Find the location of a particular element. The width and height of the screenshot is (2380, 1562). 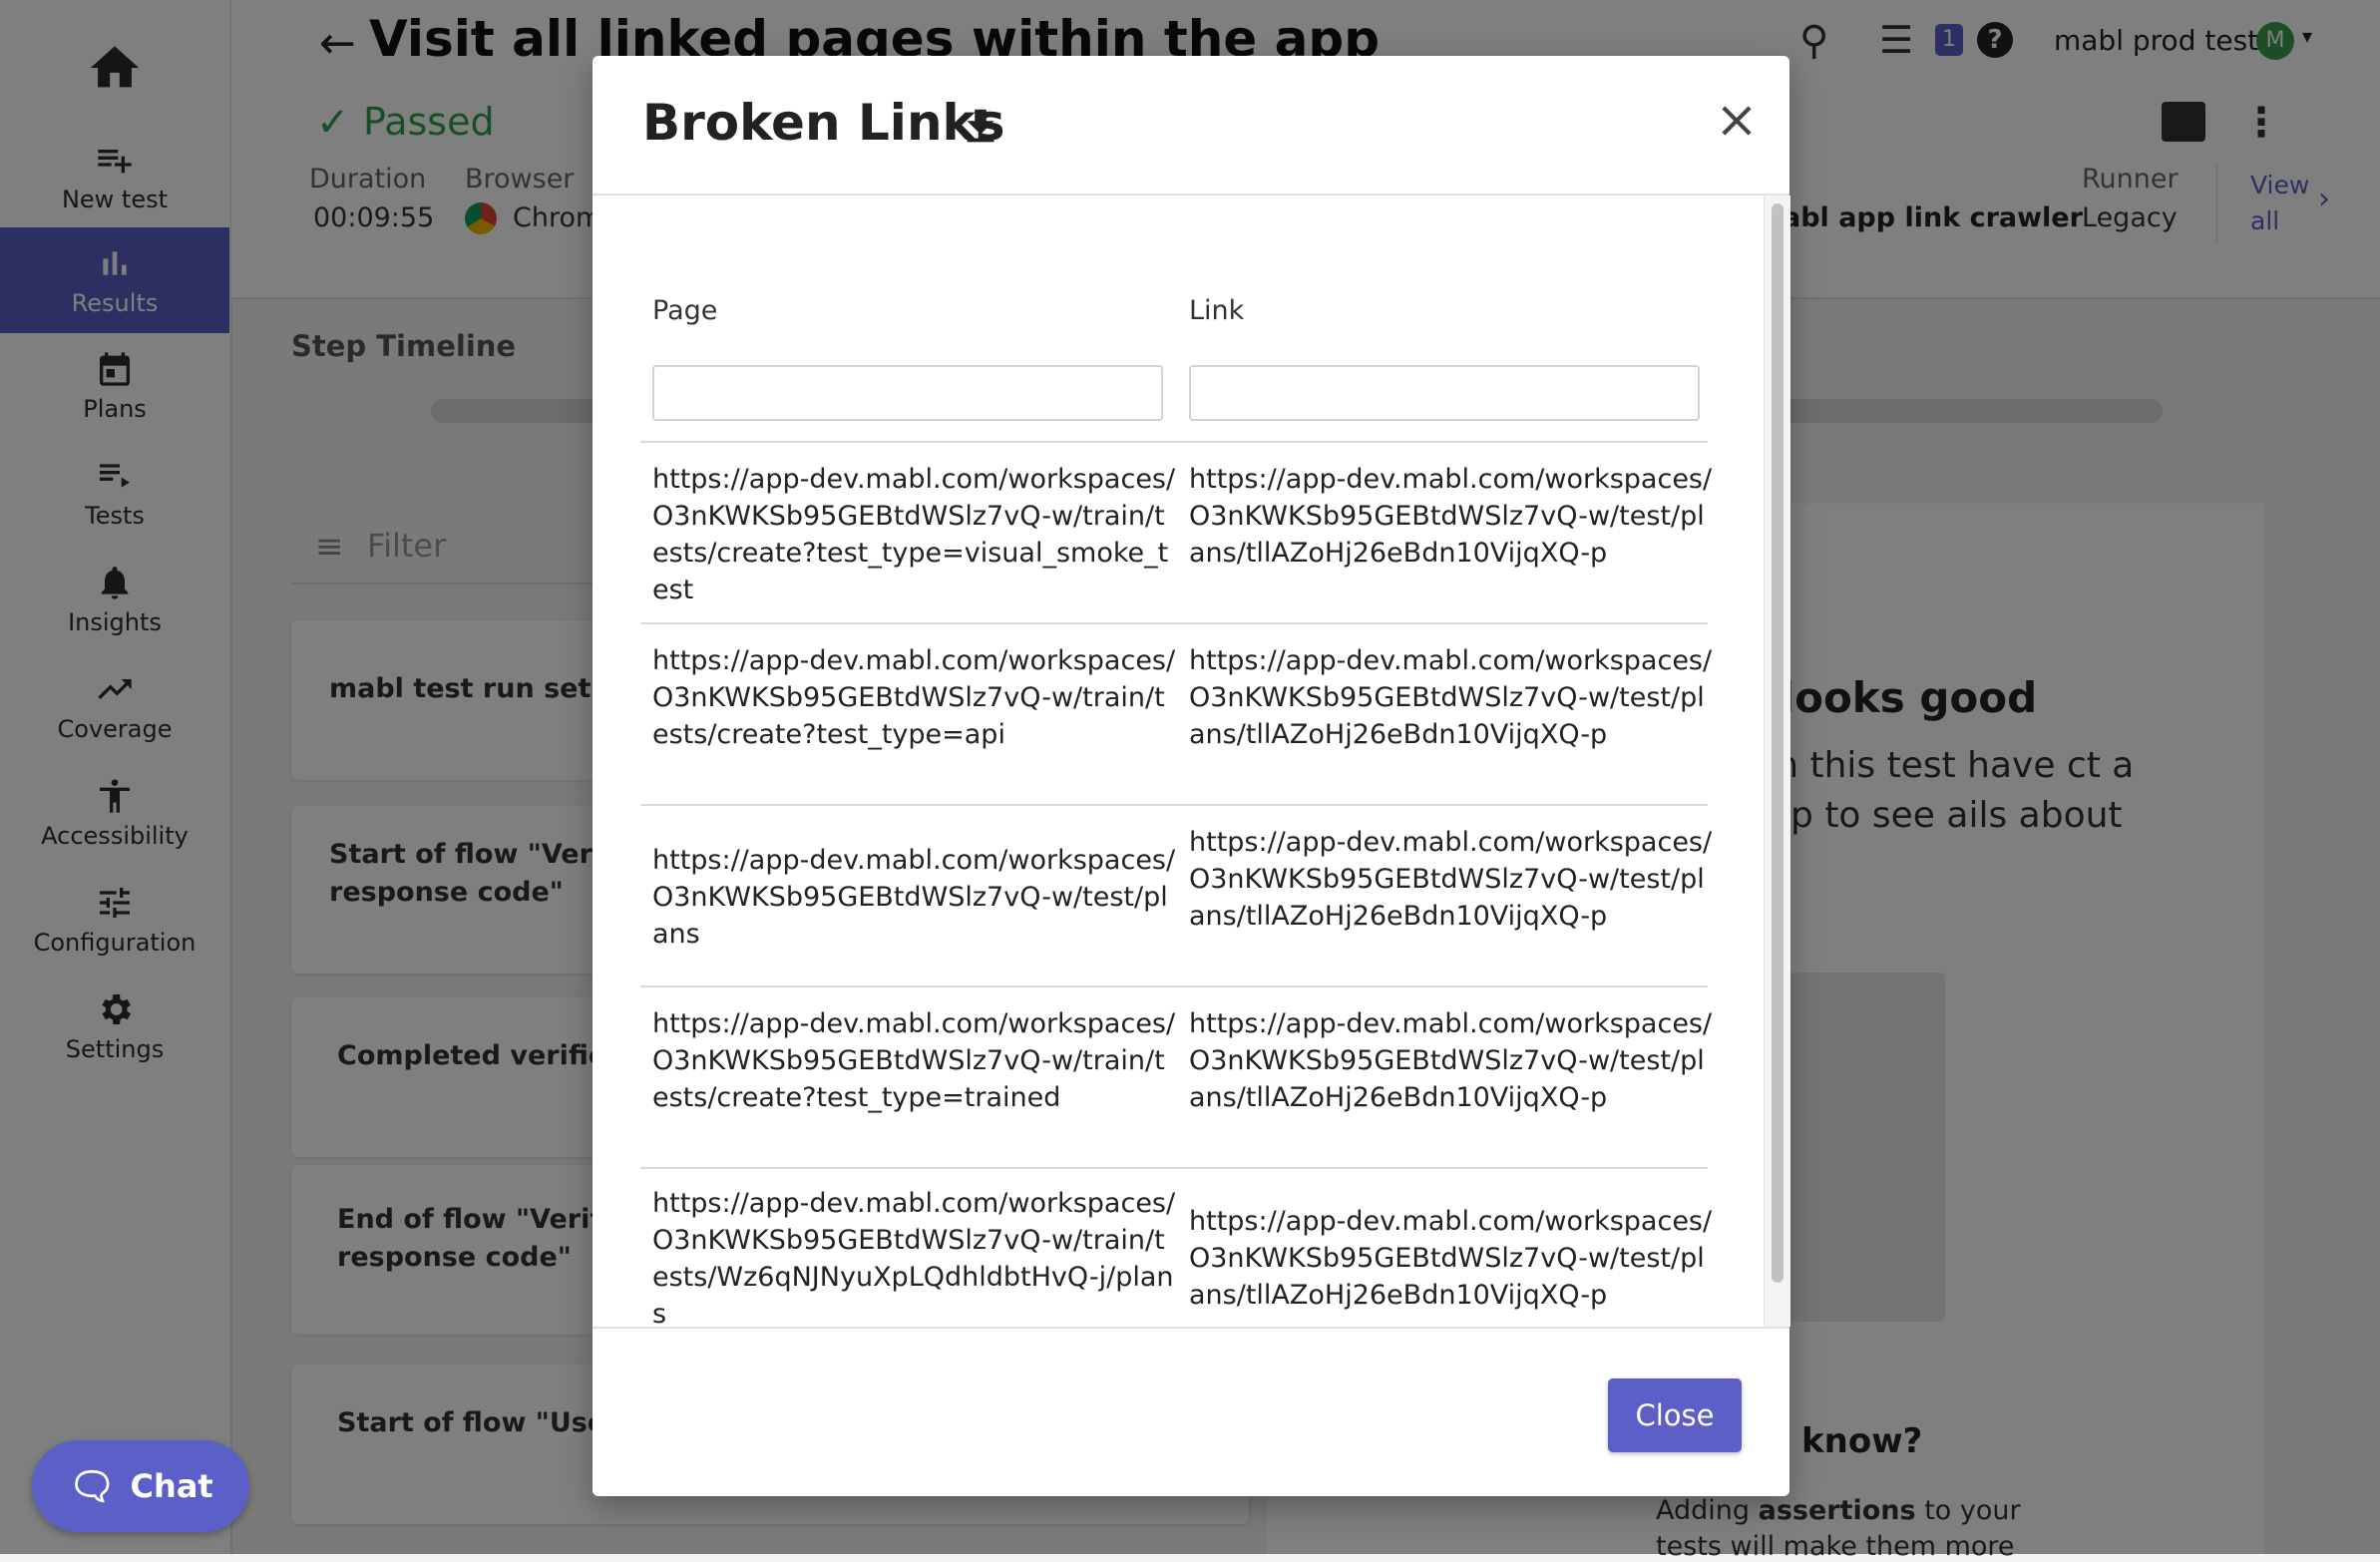

dialog-header: Broken Links is located at coordinates (1191, 125).